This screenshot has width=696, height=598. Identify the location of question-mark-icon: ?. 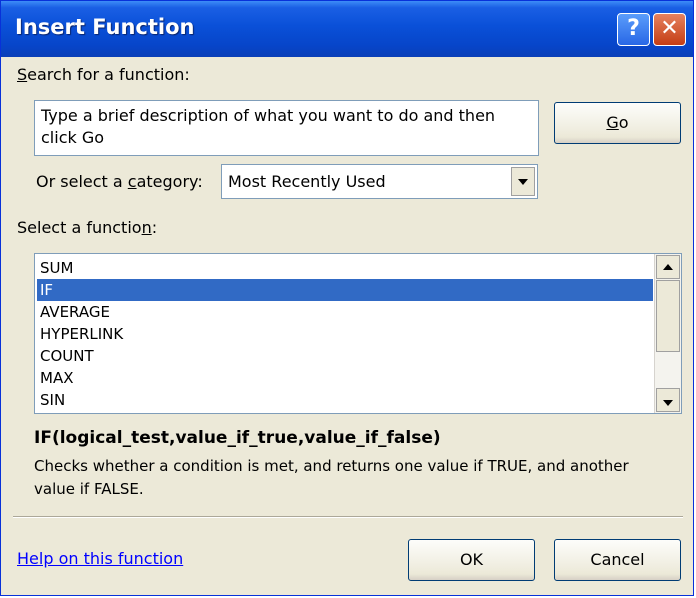
(633, 28).